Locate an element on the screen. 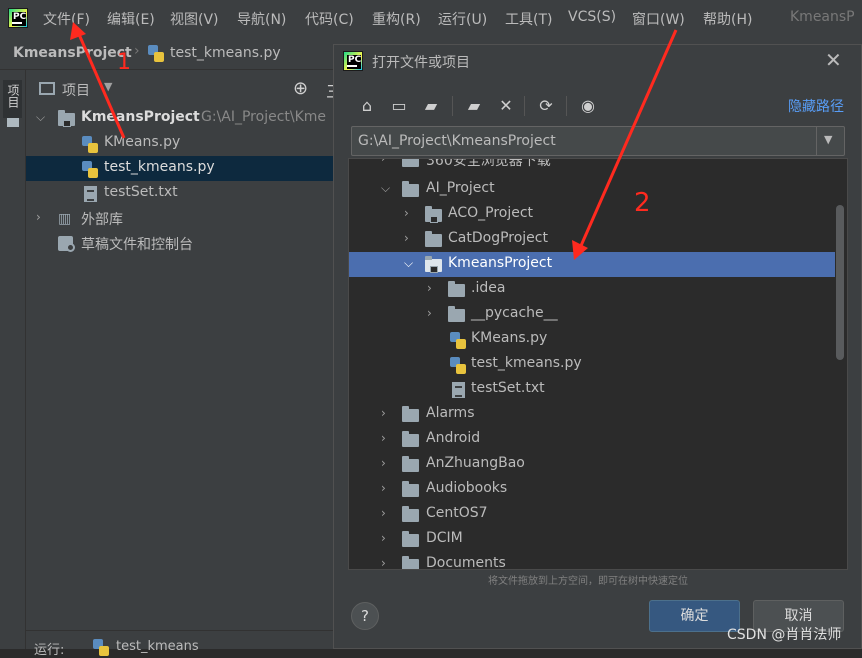 This screenshot has height=658, width=862. arrow-2-head is located at coordinates (580, 250).